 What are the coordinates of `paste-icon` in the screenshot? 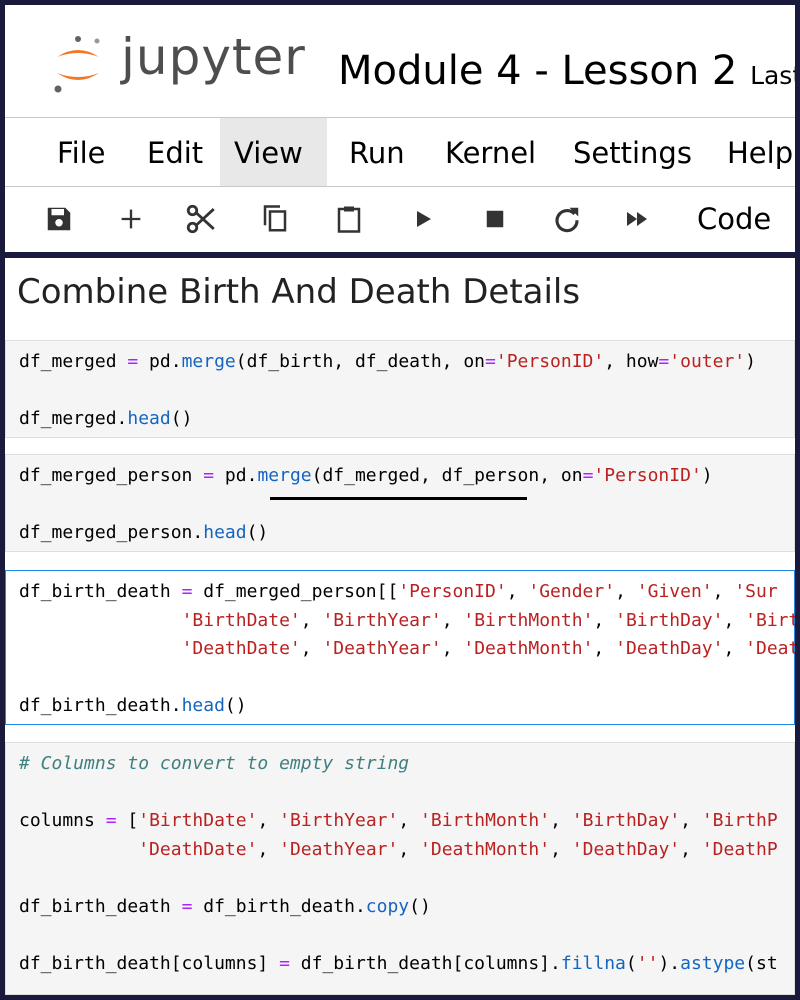 It's located at (349, 219).